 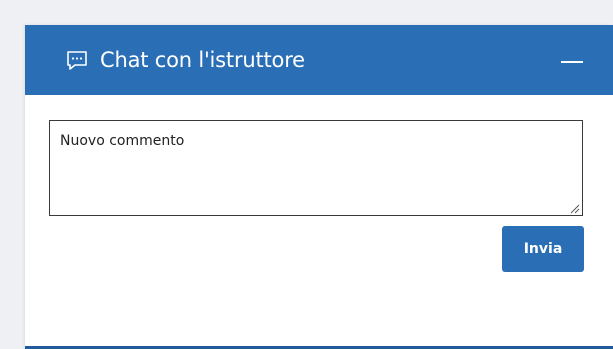 I want to click on resize-handle-icon, so click(x=574, y=207).